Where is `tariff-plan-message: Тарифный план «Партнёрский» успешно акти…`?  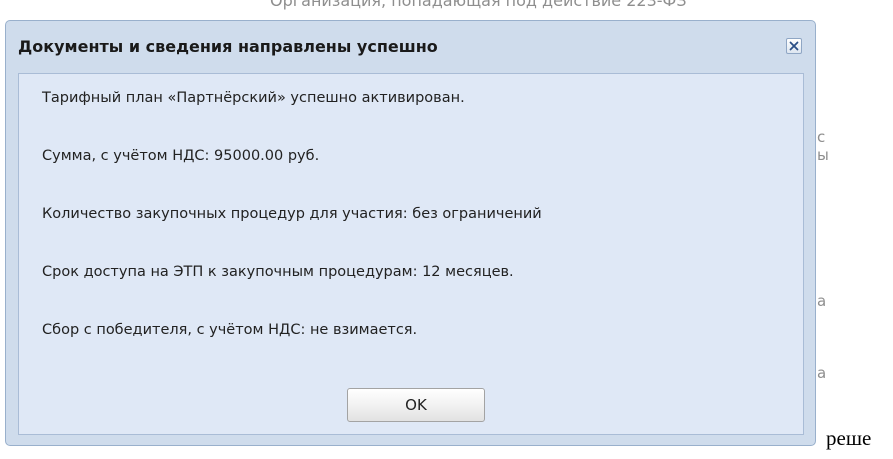 tariff-plan-message: Тарифный план «Партнёрский» успешно акти… is located at coordinates (253, 98).